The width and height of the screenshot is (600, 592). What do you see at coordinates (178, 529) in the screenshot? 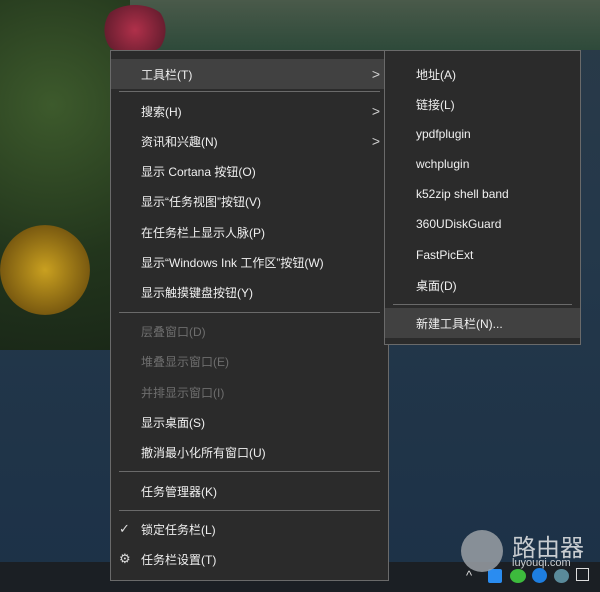
I see `menu-item-label: 锁定任务栏(L)` at bounding box center [178, 529].